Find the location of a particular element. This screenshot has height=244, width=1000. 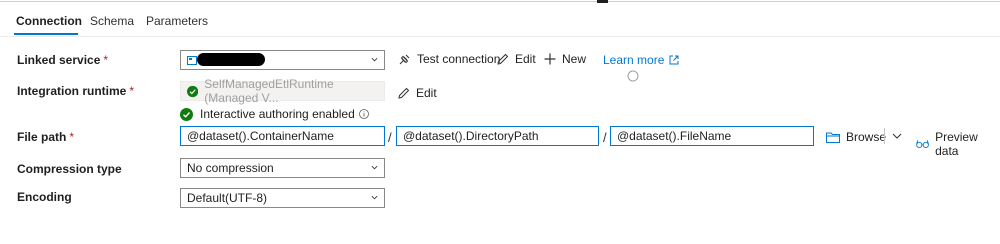

linked-service-label: Linked service * is located at coordinates (63, 60).